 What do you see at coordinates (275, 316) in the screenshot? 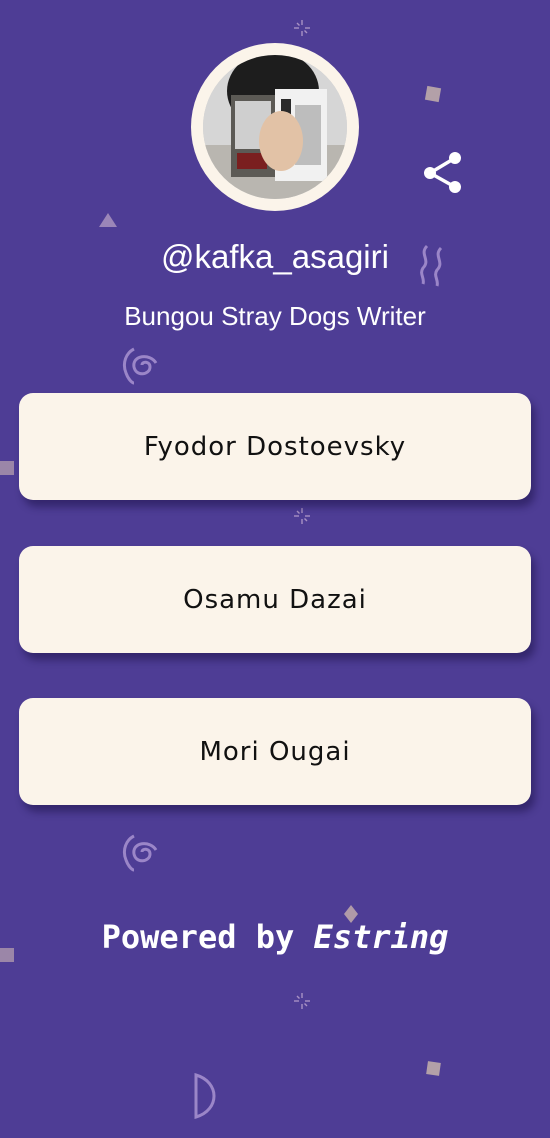
I see `profile-bio: Bungou Stray Dogs Writer` at bounding box center [275, 316].